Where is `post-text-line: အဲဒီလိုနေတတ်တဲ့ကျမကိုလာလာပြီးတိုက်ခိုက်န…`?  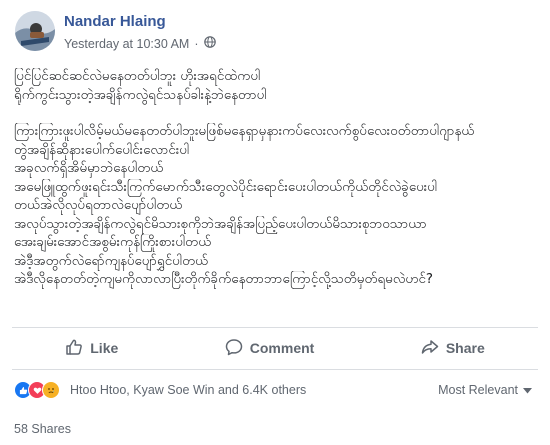 post-text-line: အဲဒီလိုနေတတ်တဲ့ကျမကိုလာလာပြီးတိုက်ခိုက်န… is located at coordinates (224, 279).